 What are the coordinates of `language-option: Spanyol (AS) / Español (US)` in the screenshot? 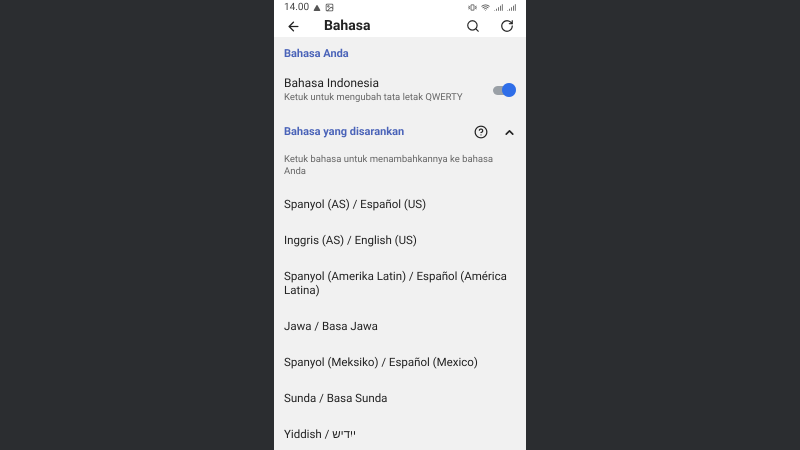 It's located at (400, 204).